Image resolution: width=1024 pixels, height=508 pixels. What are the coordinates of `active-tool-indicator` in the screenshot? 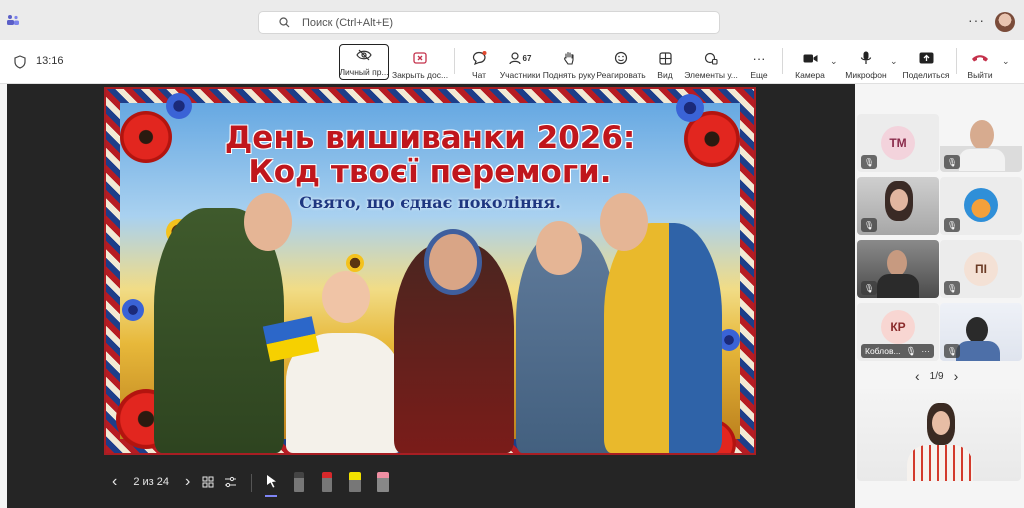 It's located at (271, 496).